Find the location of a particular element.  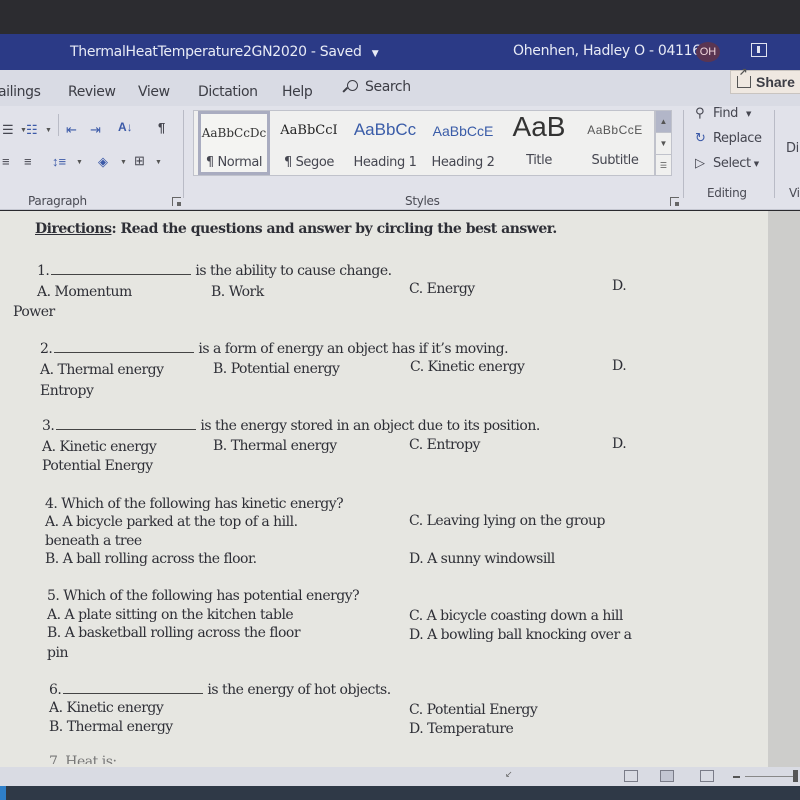

style-heading-1: AaBbCc Heading 1 is located at coordinates (385, 143).